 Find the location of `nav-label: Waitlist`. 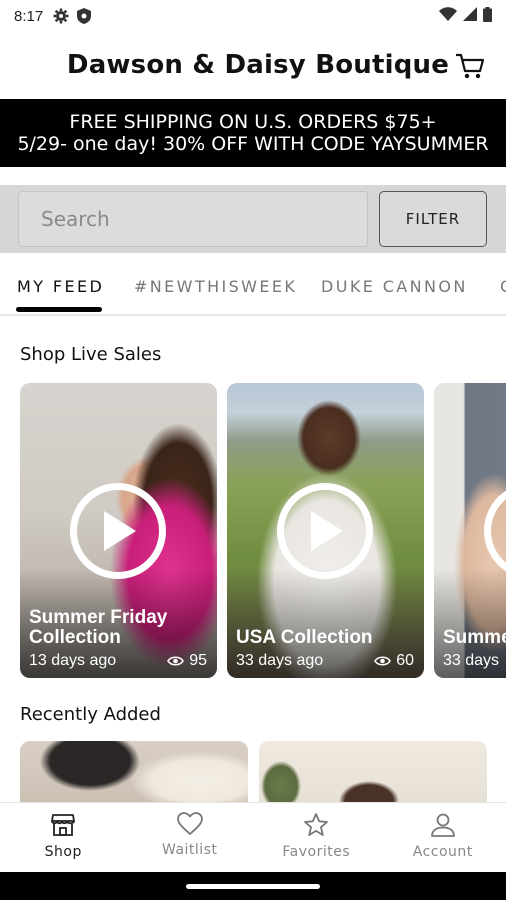

nav-label: Waitlist is located at coordinates (190, 850).